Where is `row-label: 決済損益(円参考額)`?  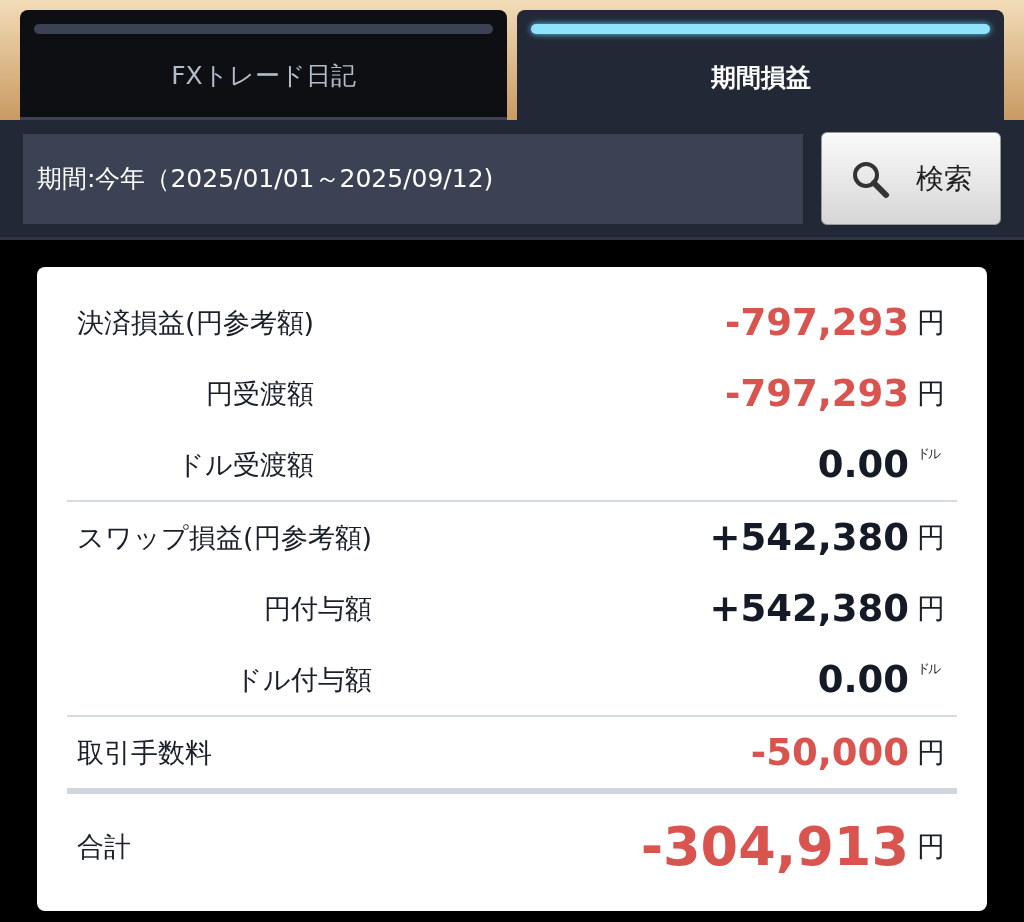 row-label: 決済損益(円参考額) is located at coordinates (196, 322).